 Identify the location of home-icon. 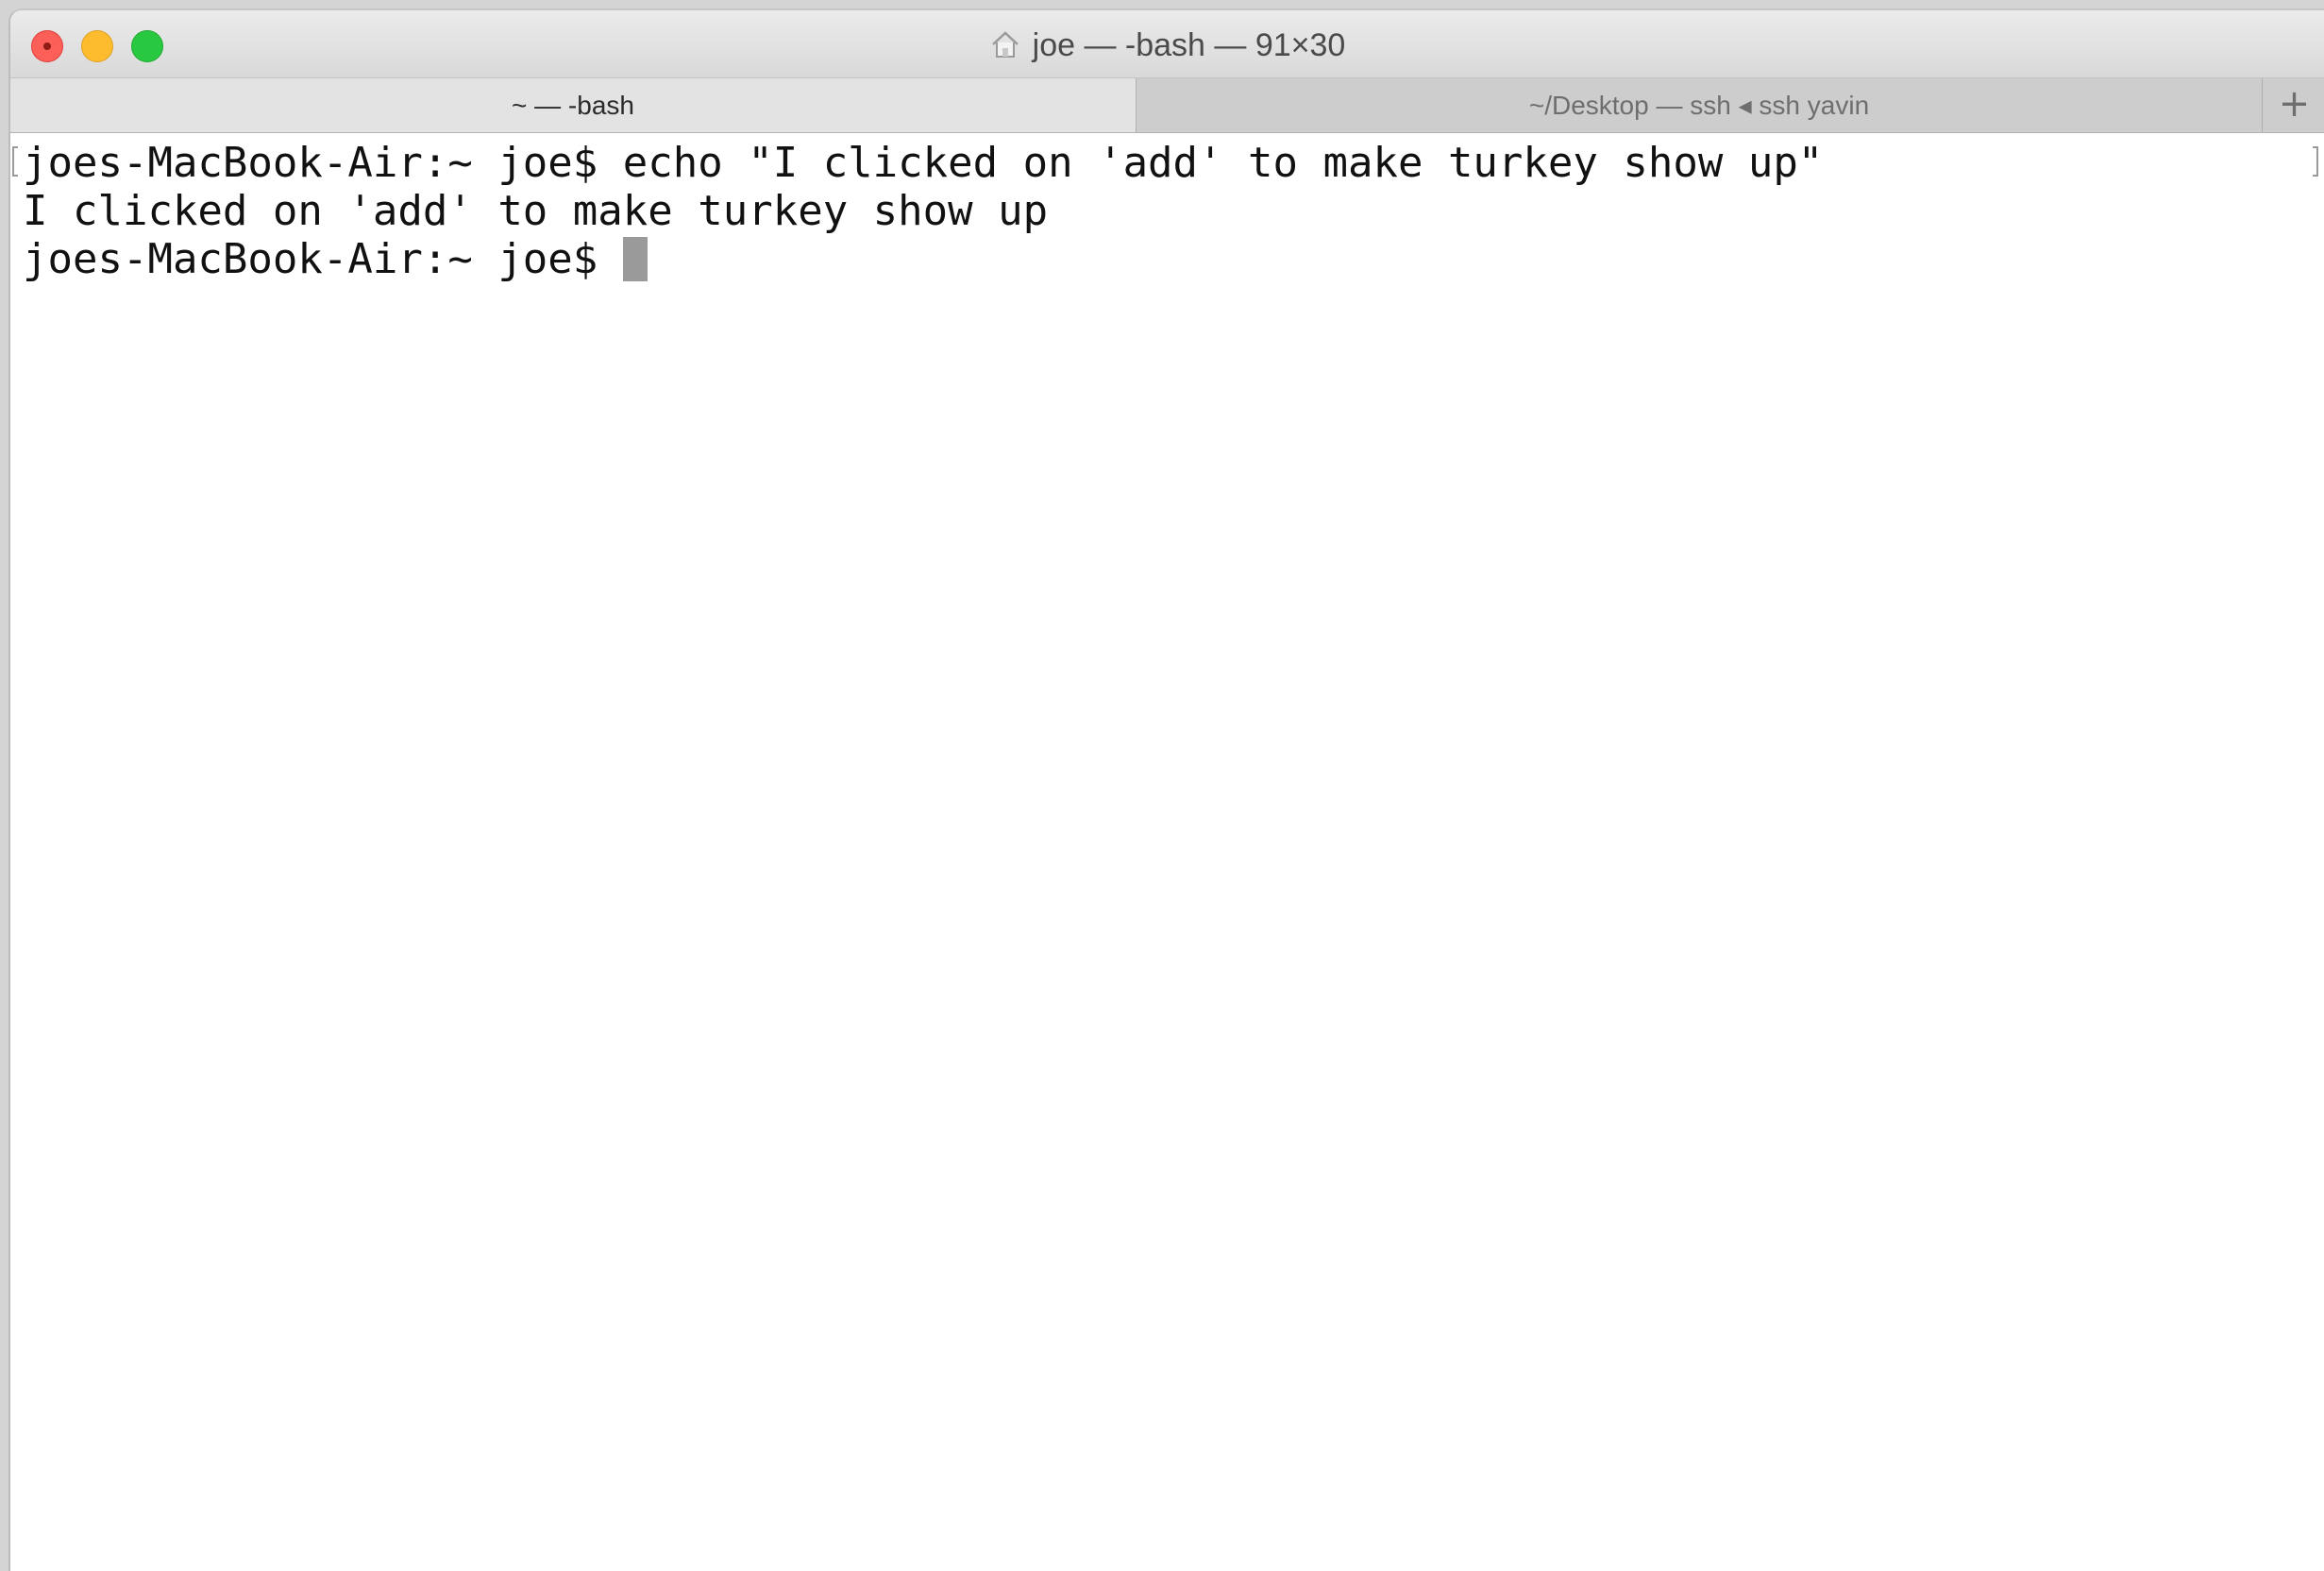
(1005, 48).